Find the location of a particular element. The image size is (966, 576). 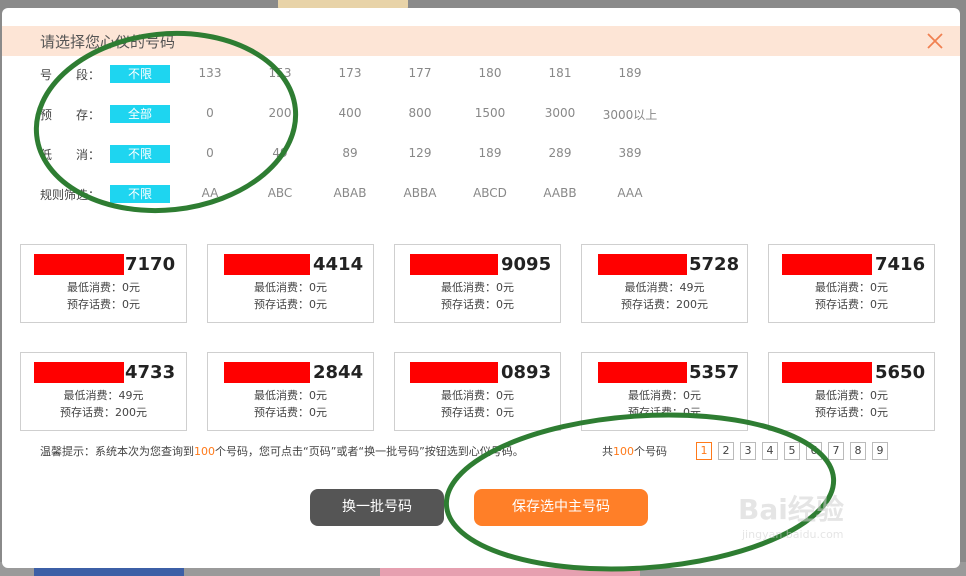

filter-row: 低 消： 不限 0 49 89 129 189 289 389 is located at coordinates (481, 154).